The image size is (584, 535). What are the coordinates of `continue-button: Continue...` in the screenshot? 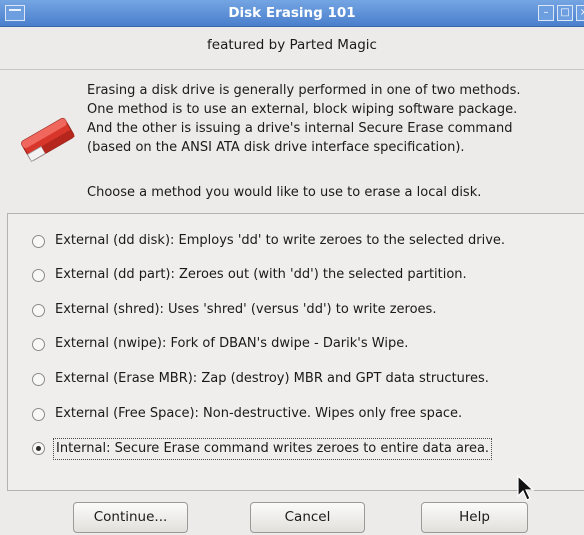 It's located at (130, 517).